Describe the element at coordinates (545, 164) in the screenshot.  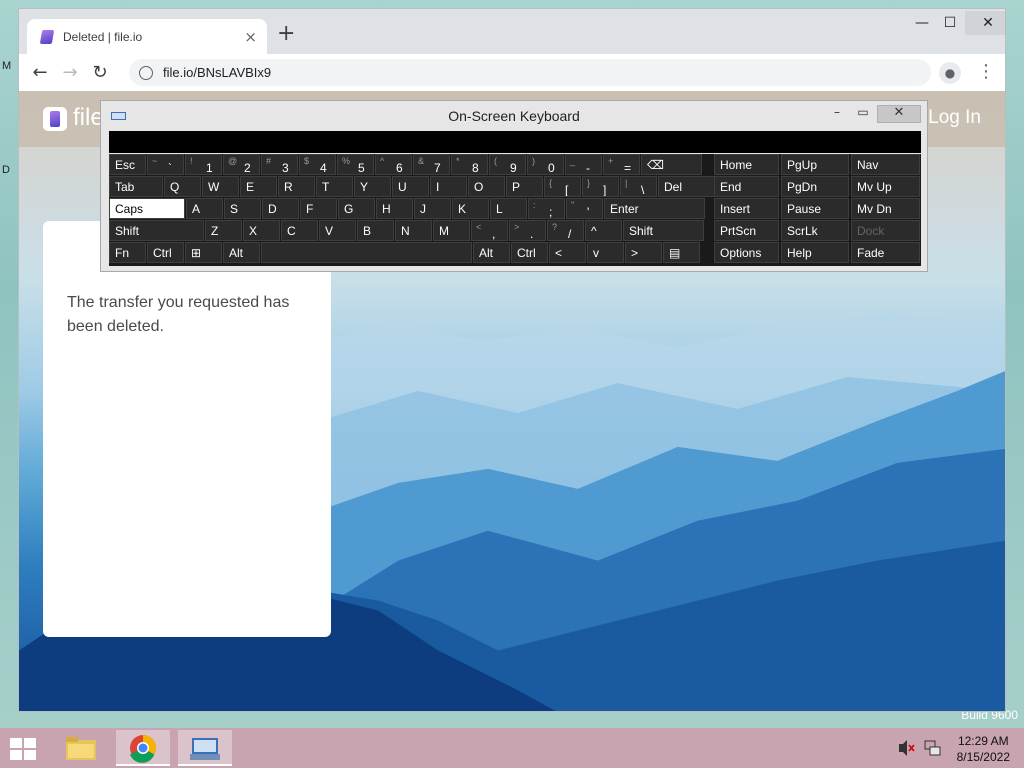
I see `key-0: ) 0` at that location.